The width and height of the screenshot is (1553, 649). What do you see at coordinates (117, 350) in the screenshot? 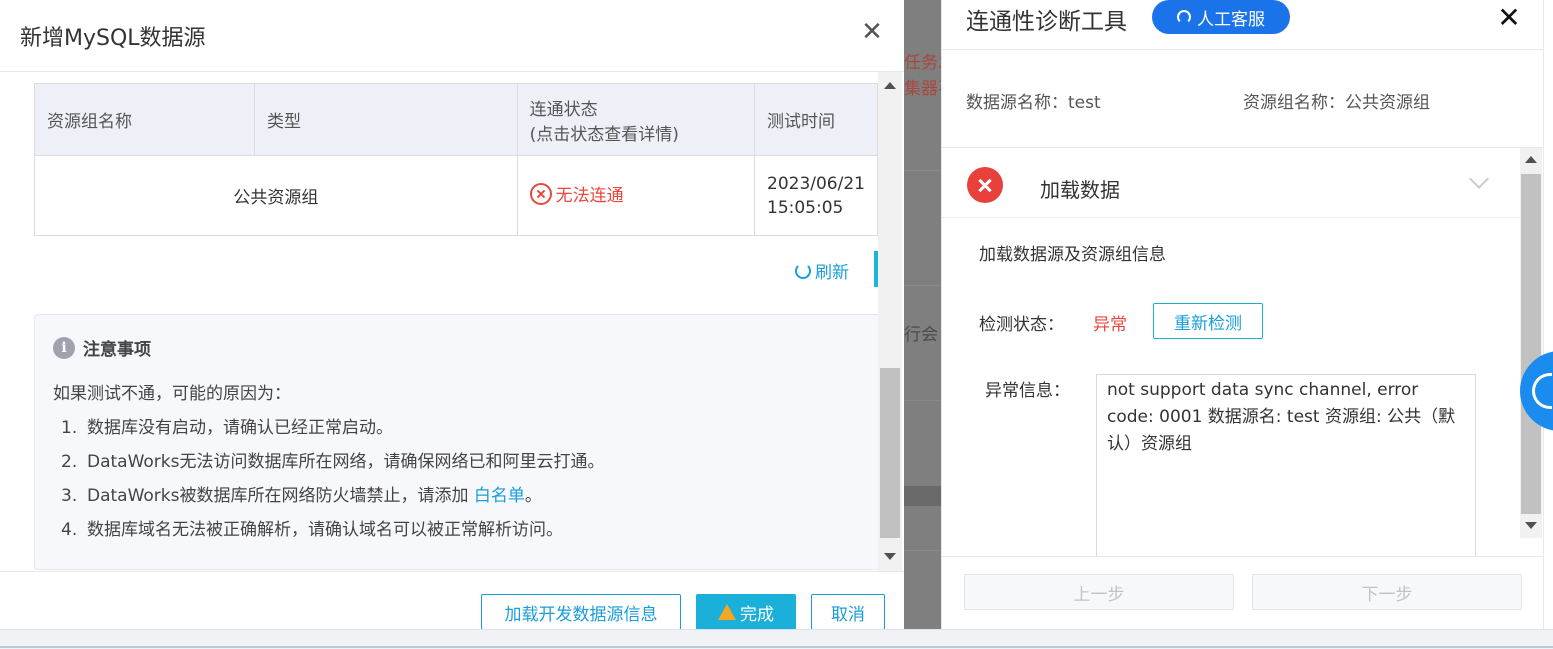
I see `notice-title-text: 注意事项` at bounding box center [117, 350].